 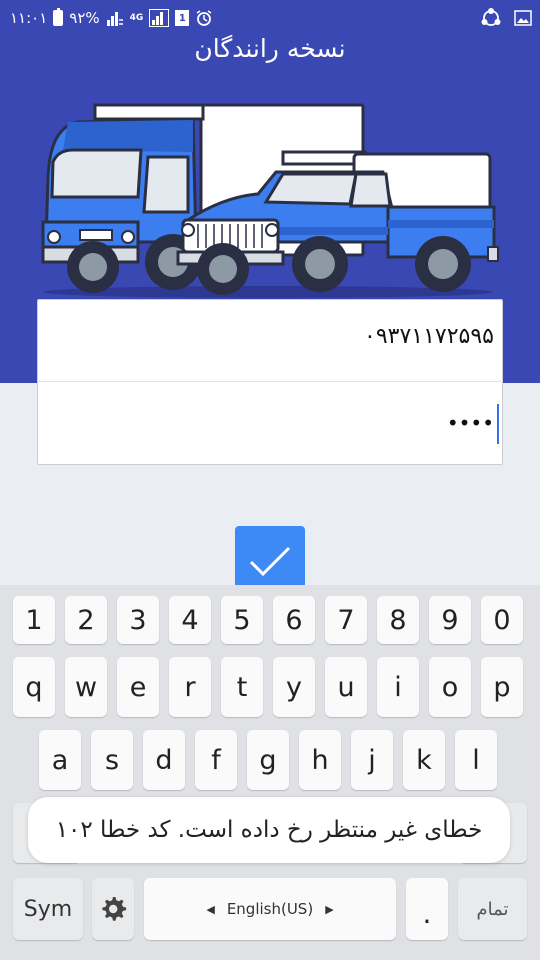 What do you see at coordinates (242, 687) in the screenshot?
I see `key-t: t` at bounding box center [242, 687].